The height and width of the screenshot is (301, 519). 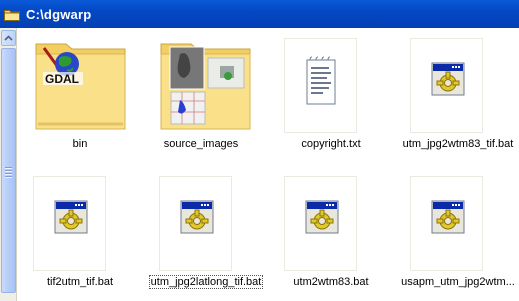 I want to click on scroll-thumb, so click(x=8, y=170).